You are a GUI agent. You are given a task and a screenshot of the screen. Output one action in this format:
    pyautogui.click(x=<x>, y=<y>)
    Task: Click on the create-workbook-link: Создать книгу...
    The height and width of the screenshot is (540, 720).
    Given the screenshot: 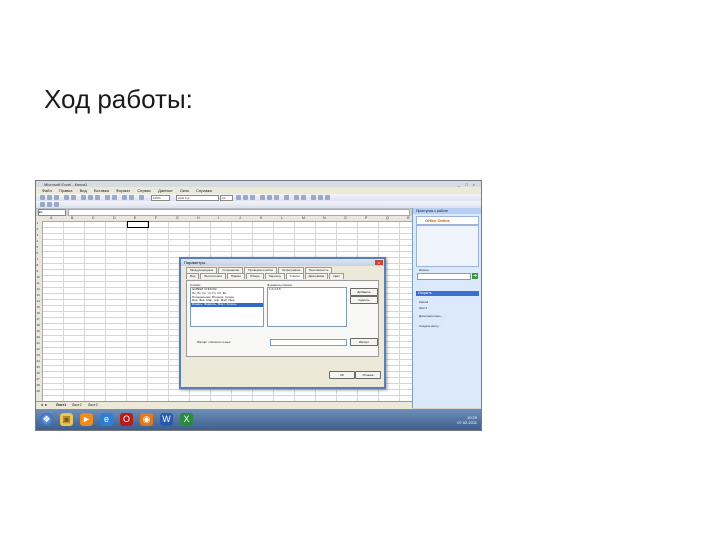 What is the action you would take?
    pyautogui.click(x=430, y=326)
    